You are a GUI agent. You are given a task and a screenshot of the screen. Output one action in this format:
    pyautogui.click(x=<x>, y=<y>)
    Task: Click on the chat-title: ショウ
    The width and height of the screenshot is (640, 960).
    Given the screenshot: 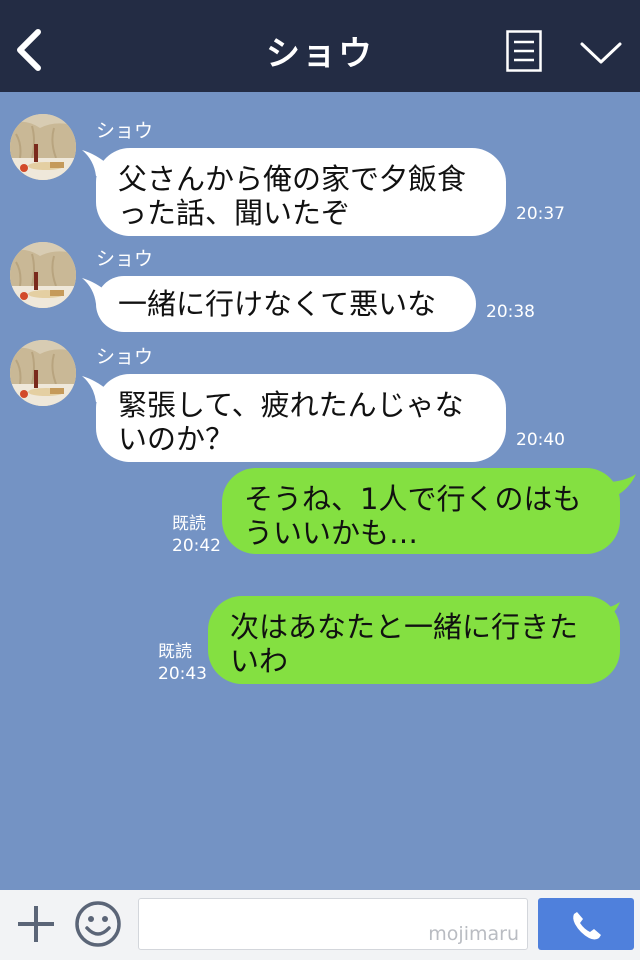 What is the action you would take?
    pyautogui.click(x=320, y=54)
    